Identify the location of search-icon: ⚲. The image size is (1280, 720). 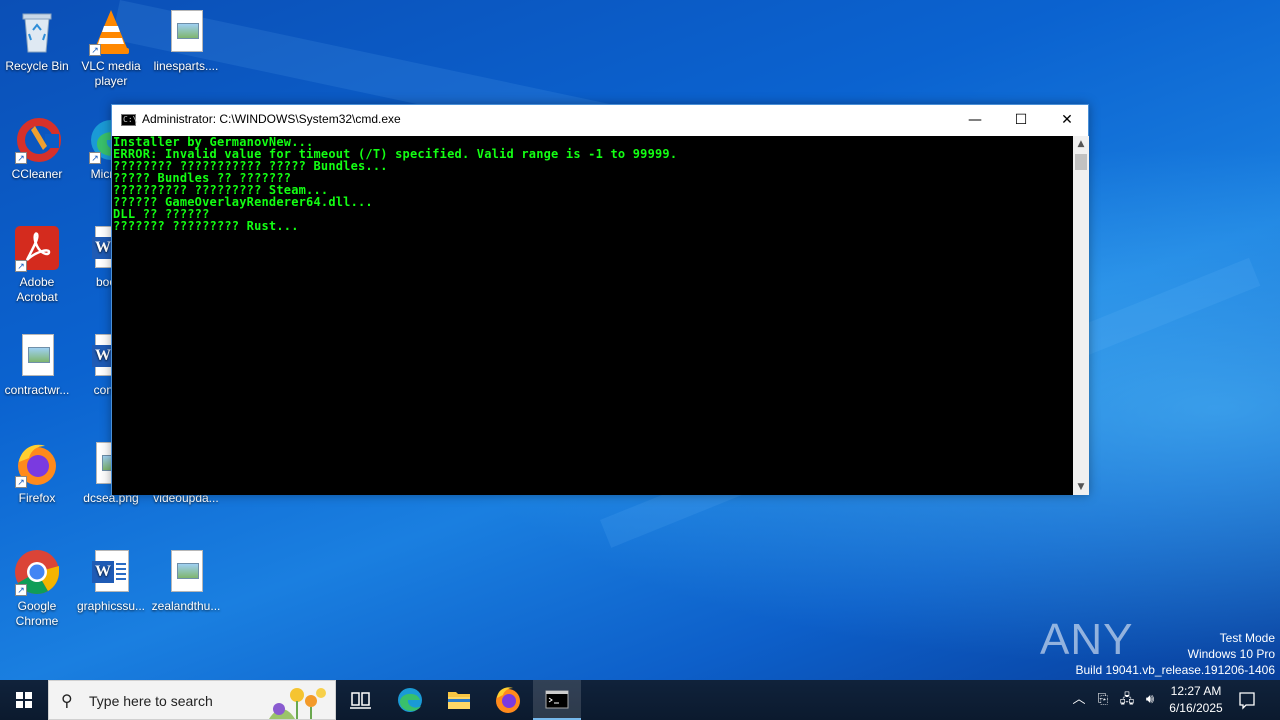
(67, 700).